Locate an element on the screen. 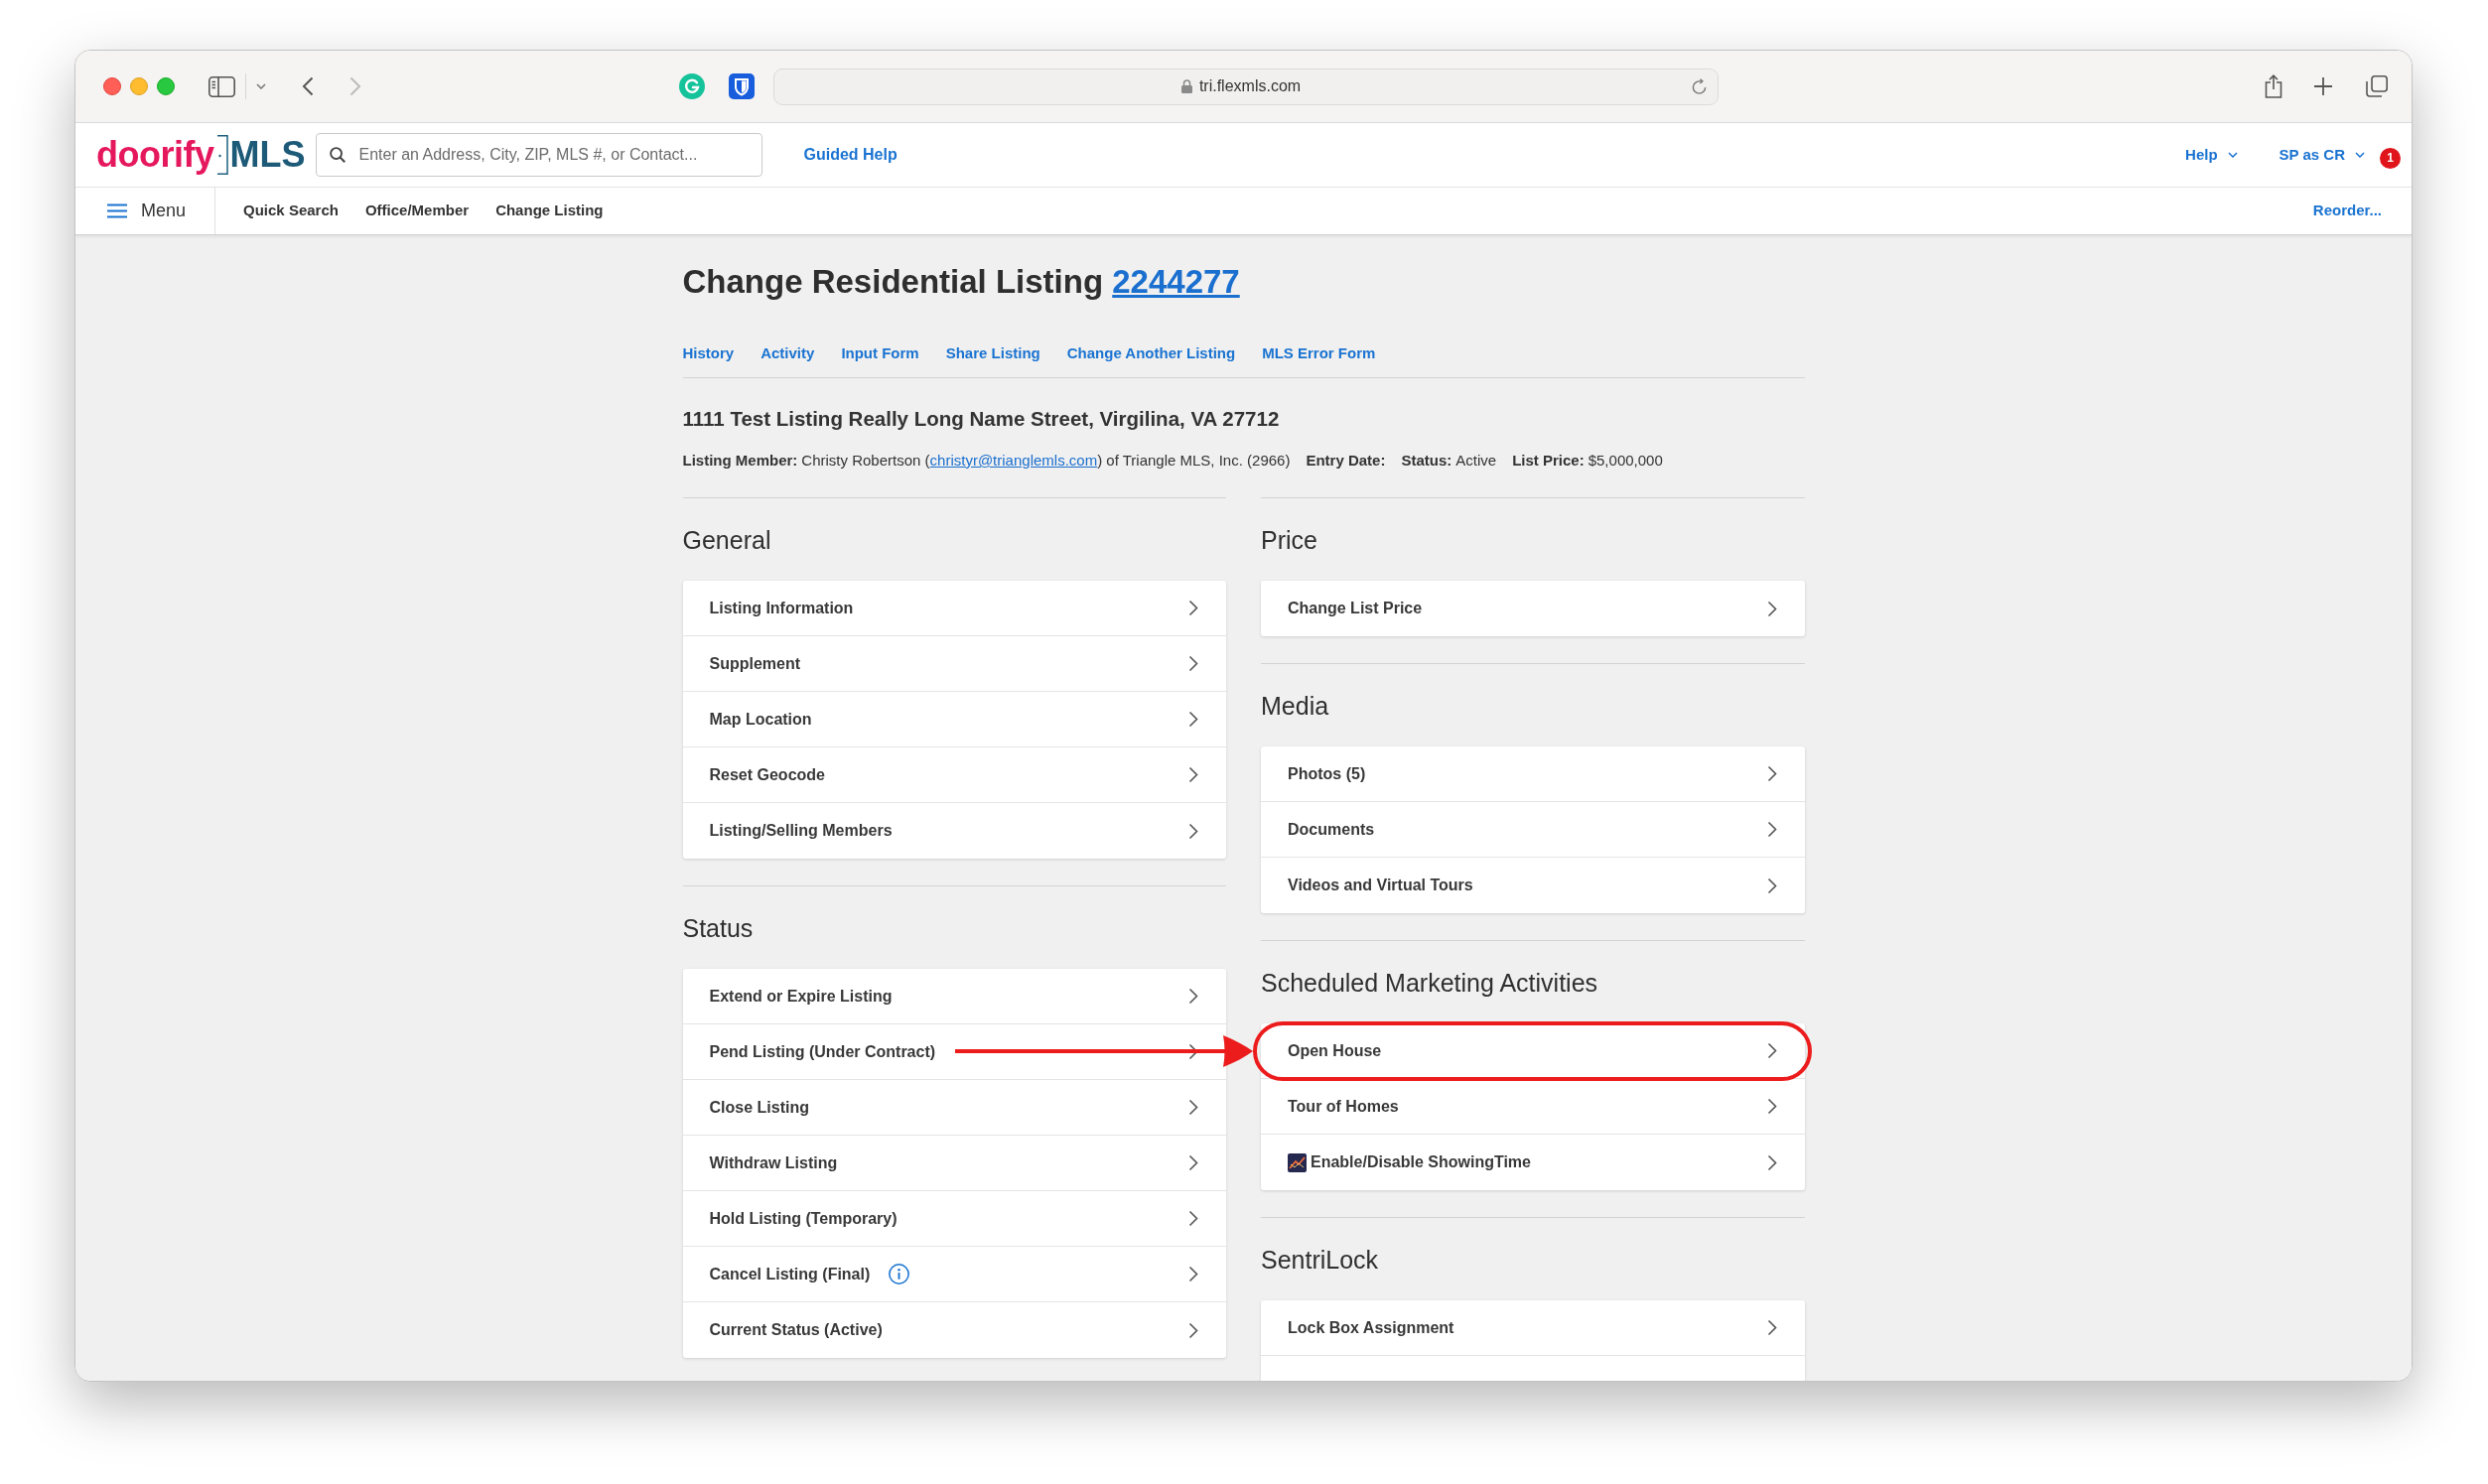 The width and height of the screenshot is (2488, 1484). dropdown-menu: Help is located at coordinates (2212, 155).